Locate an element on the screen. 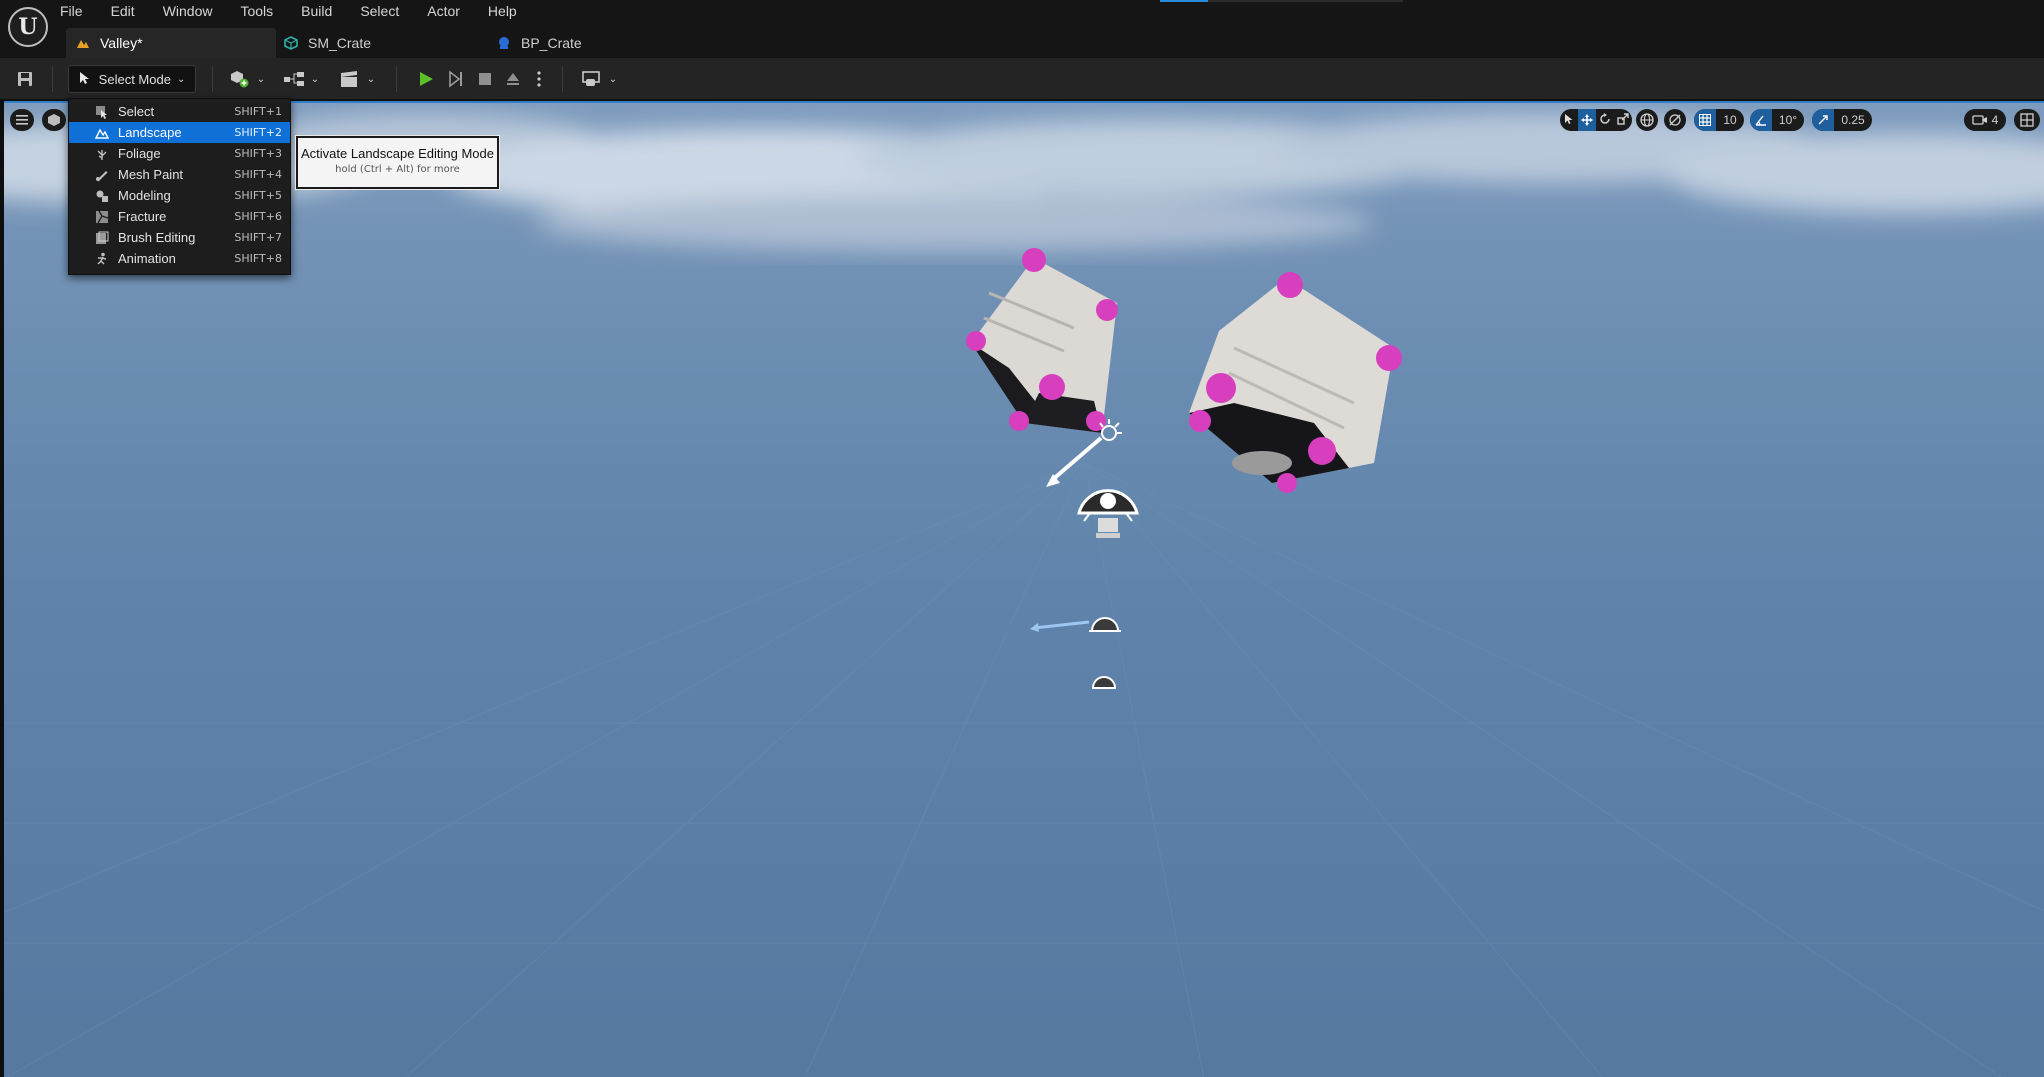  grid-snap-control: 10 is located at coordinates (1719, 120).